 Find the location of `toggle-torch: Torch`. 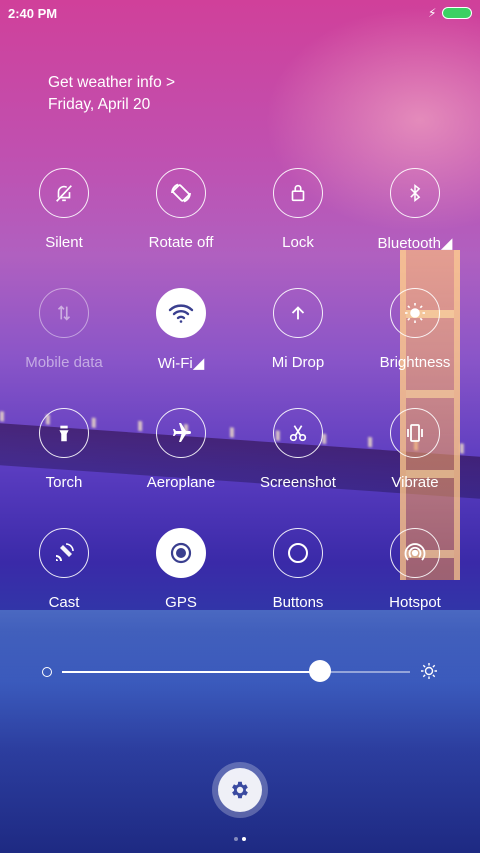

toggle-torch: Torch is located at coordinates (64, 449).